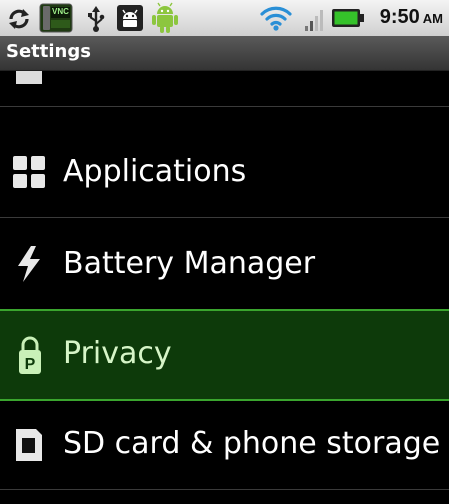 Image resolution: width=449 pixels, height=504 pixels. What do you see at coordinates (252, 443) in the screenshot?
I see `settings-item-label: SD card & phone storage` at bounding box center [252, 443].